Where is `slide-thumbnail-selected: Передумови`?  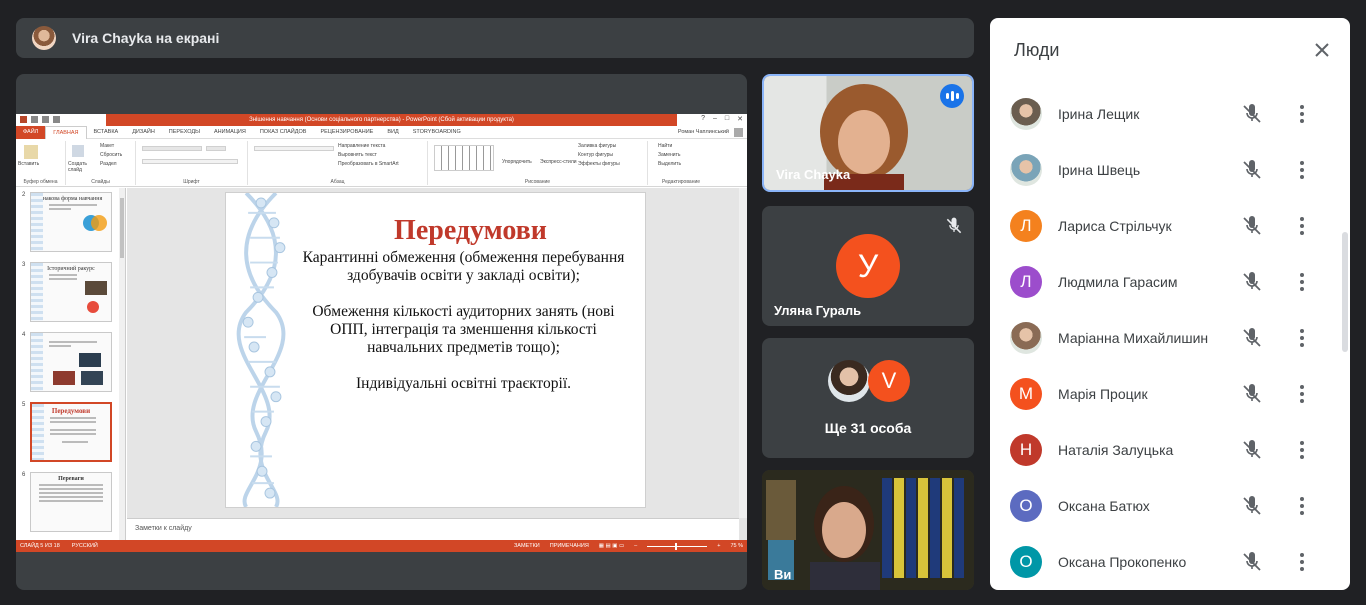
slide-thumbnail-selected: Передумови is located at coordinates (71, 432).